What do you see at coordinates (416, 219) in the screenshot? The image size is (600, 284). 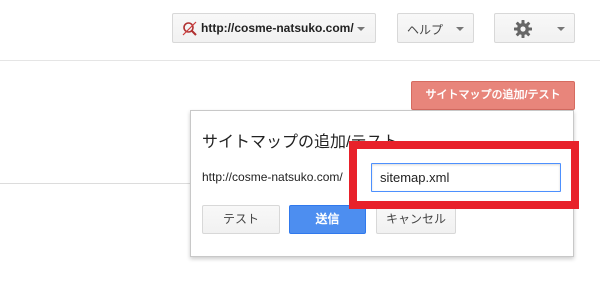 I see `cancel-button: キャンセル` at bounding box center [416, 219].